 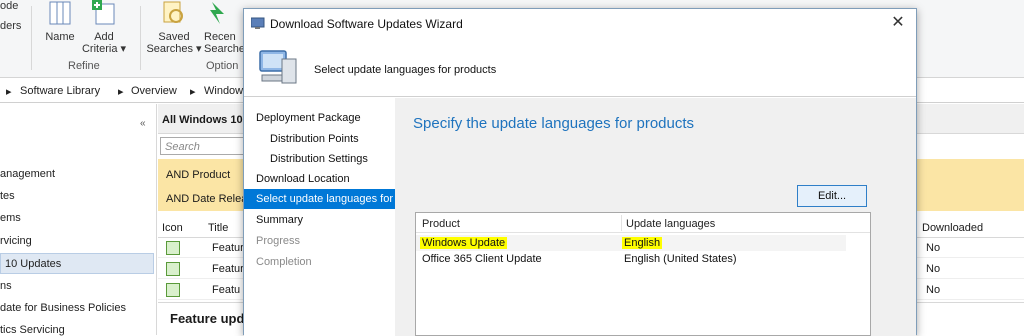 What do you see at coordinates (172, 228) in the screenshot?
I see `column-icon-header: Icon` at bounding box center [172, 228].